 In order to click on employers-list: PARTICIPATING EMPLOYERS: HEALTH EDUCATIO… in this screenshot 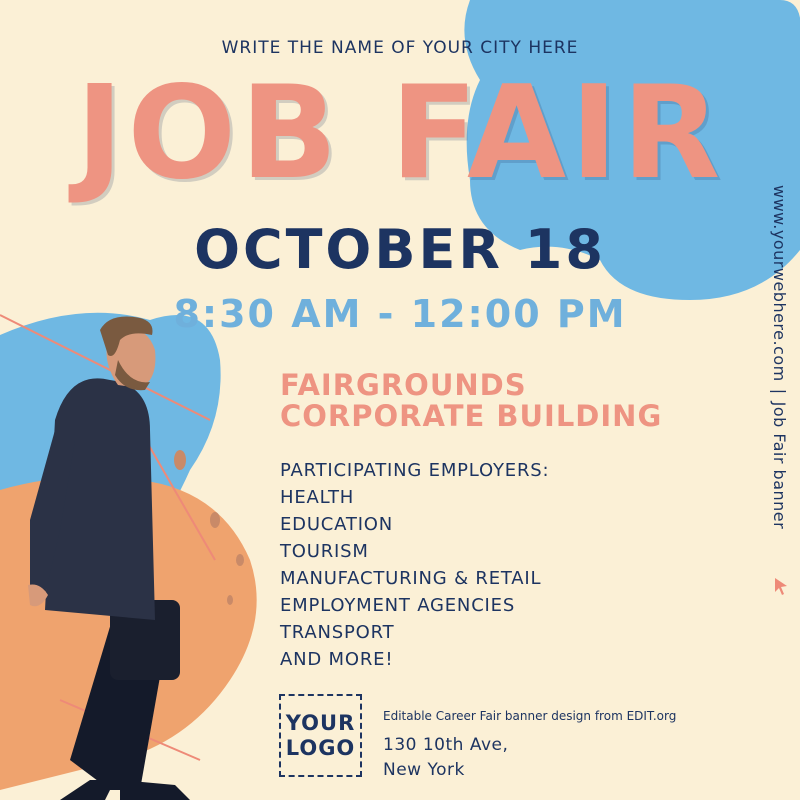, I will do `click(414, 565)`.